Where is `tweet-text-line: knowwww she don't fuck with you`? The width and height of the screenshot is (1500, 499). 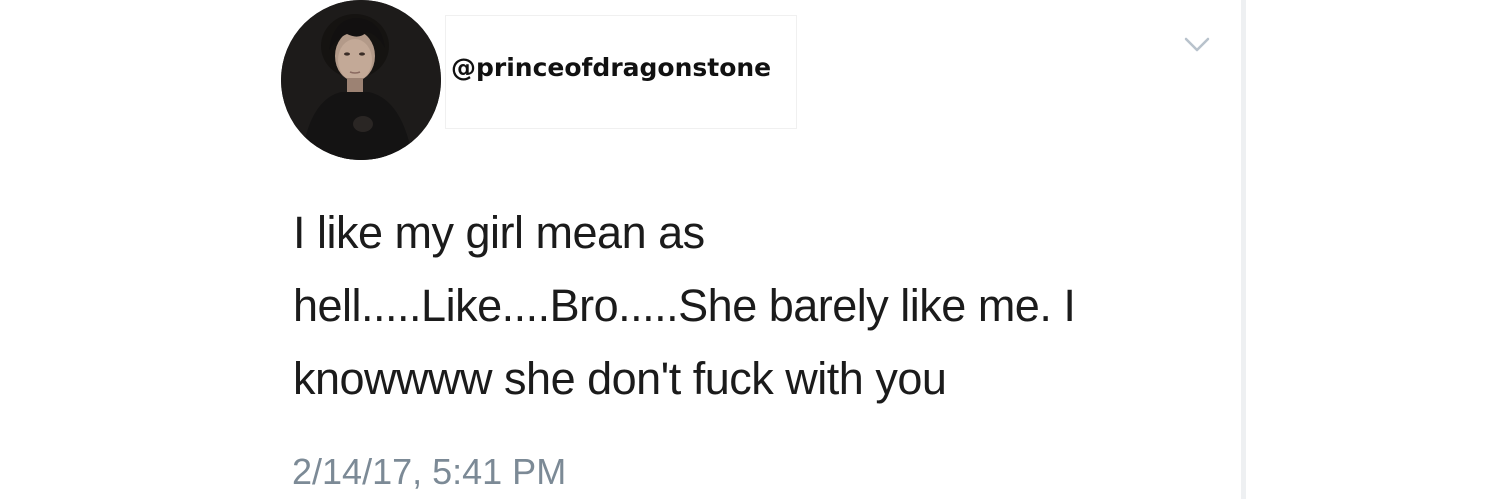 tweet-text-line: knowwww she don't fuck with you is located at coordinates (620, 378).